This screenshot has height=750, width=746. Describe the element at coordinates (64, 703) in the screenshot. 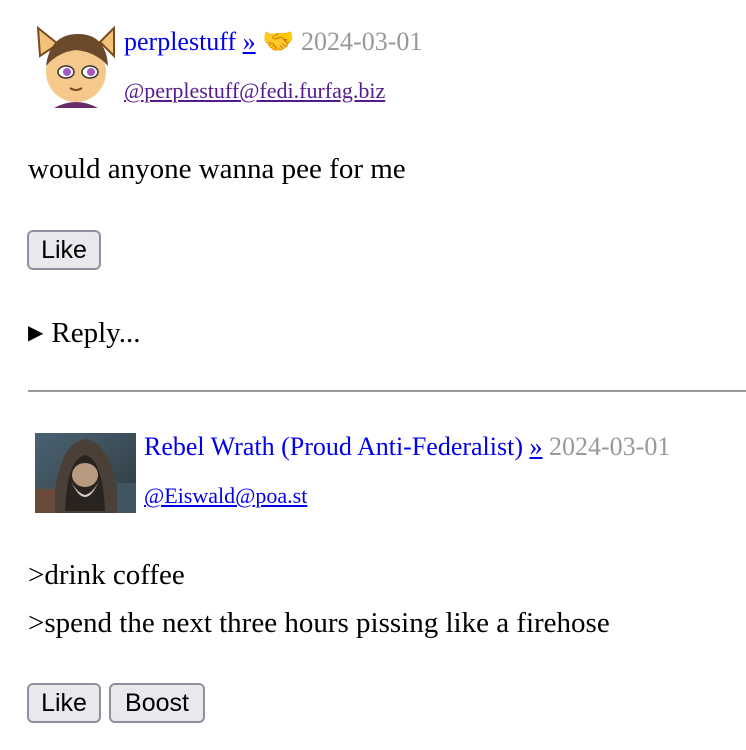

I see `like-button: Like` at that location.